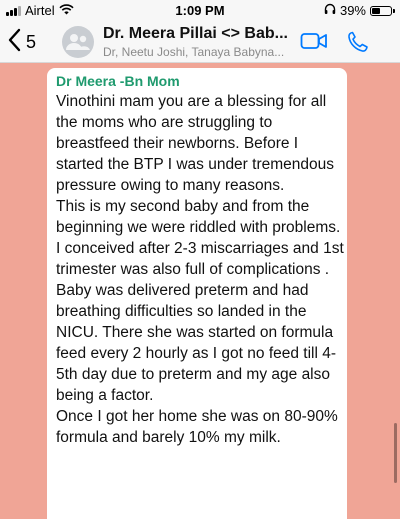  I want to click on video-call-icon, so click(314, 43).